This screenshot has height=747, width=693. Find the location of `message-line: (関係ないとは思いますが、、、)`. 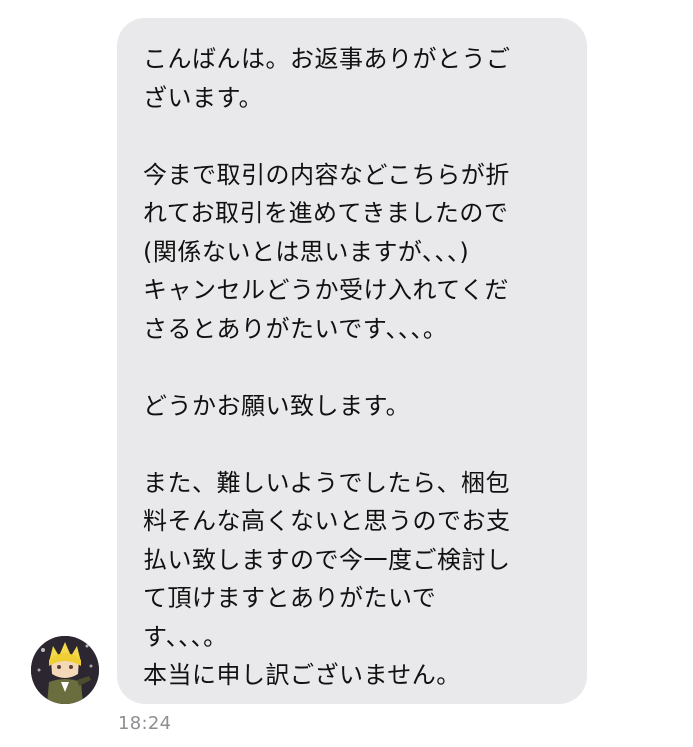

message-line: (関係ないとは思いますが、、、) is located at coordinates (306, 251).